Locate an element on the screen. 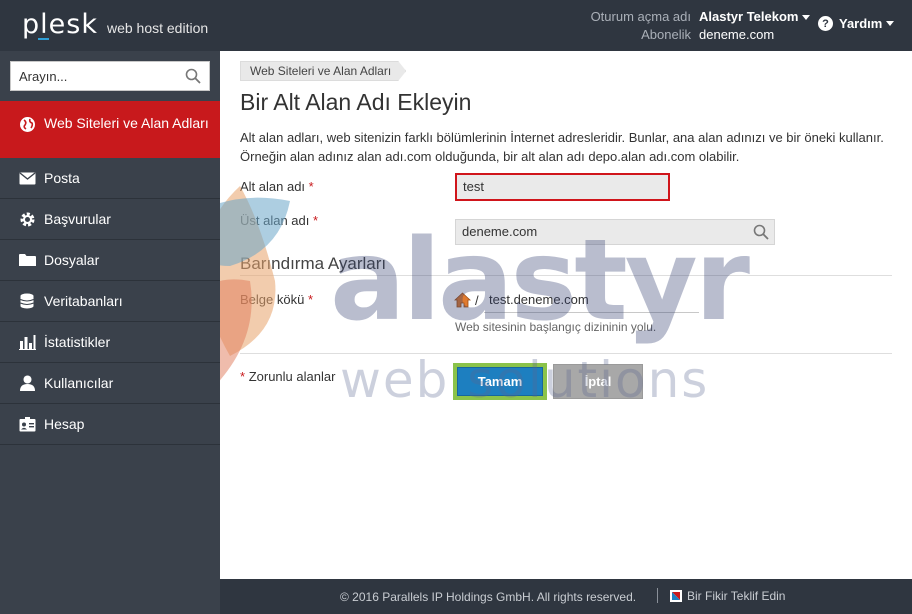 This screenshot has width=912, height=614. help-menu: ? Yardım is located at coordinates (856, 23).